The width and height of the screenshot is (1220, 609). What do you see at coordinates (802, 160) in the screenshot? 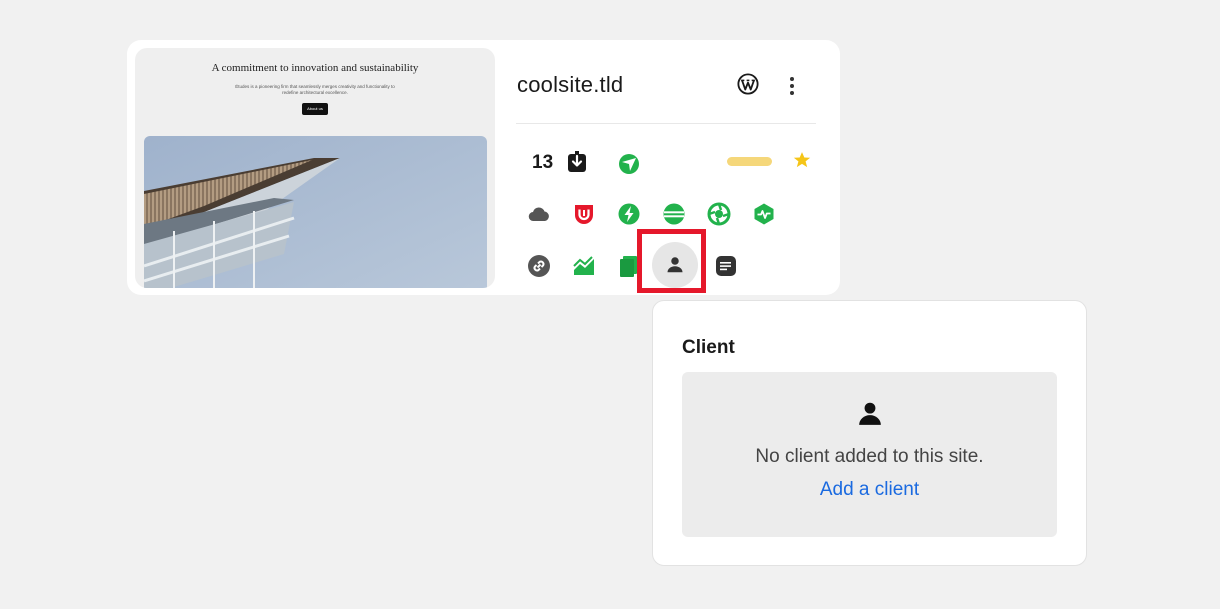
I see `star-icon` at bounding box center [802, 160].